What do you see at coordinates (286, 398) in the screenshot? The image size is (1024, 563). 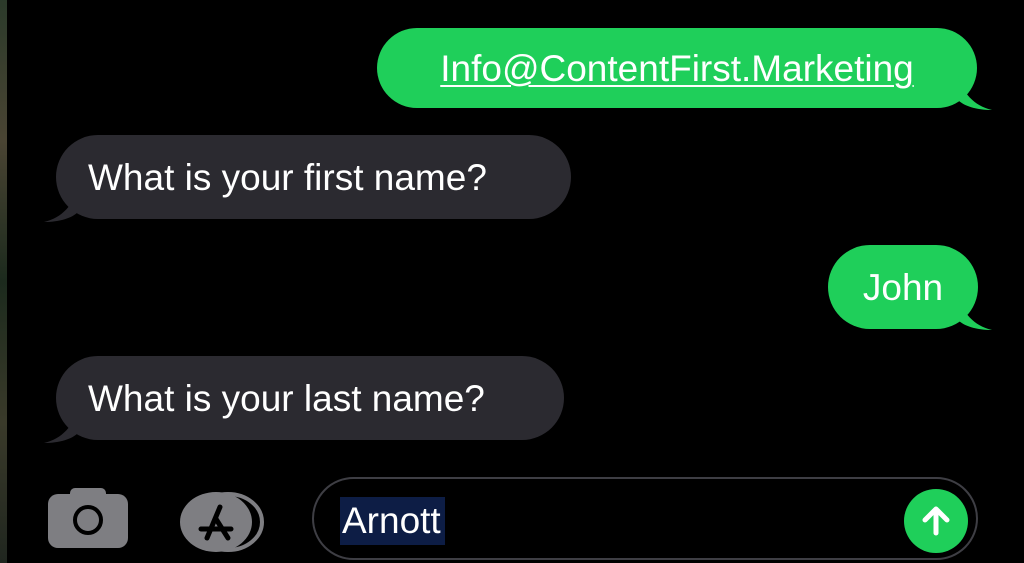 I see `message-text: What is your last name?` at bounding box center [286, 398].